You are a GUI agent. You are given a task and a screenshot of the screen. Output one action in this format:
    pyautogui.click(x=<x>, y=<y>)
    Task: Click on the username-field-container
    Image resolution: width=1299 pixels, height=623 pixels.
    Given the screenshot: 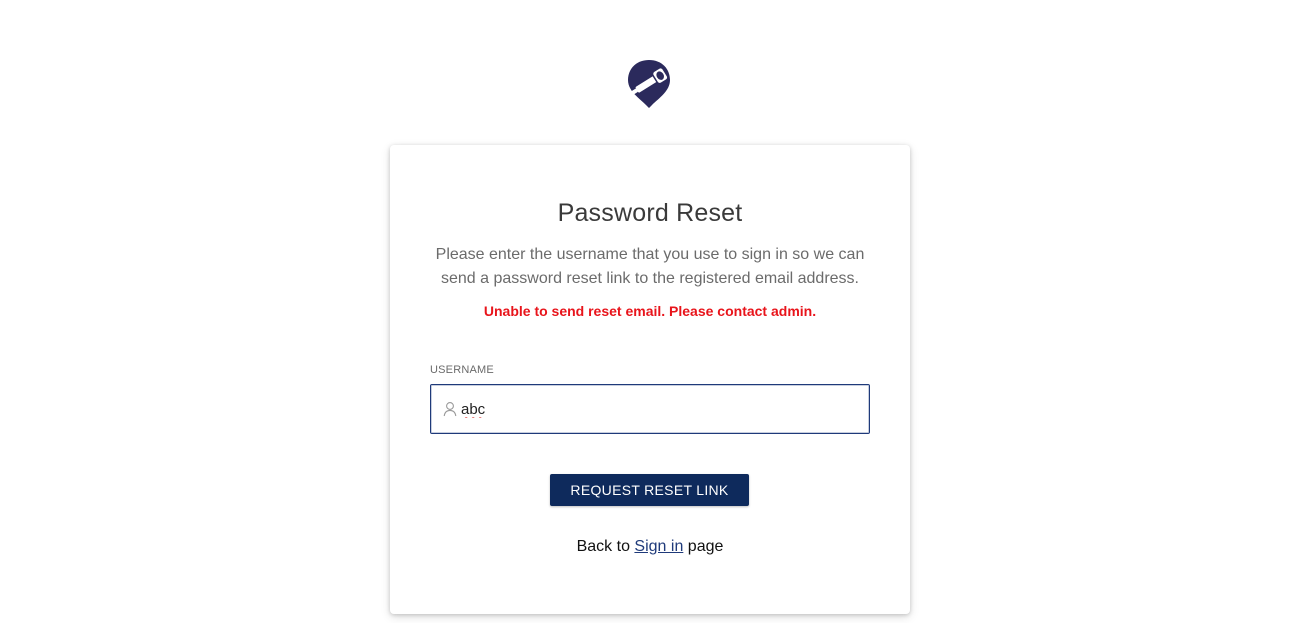 What is the action you would take?
    pyautogui.click(x=650, y=409)
    